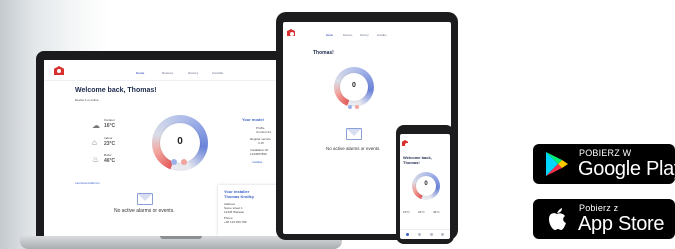 Image resolution: width=675 pixels, height=249 pixels. Describe the element at coordinates (425, 234) in the screenshot. I see `bottom-tab-bar` at that location.